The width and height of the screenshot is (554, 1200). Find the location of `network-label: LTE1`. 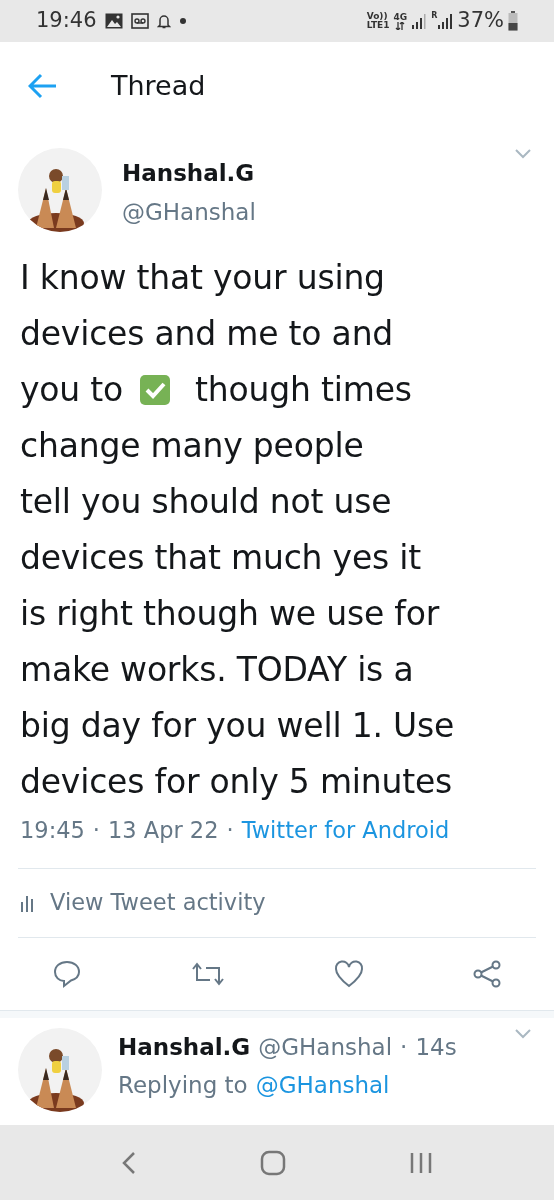

network-label: LTE1 is located at coordinates (378, 25).